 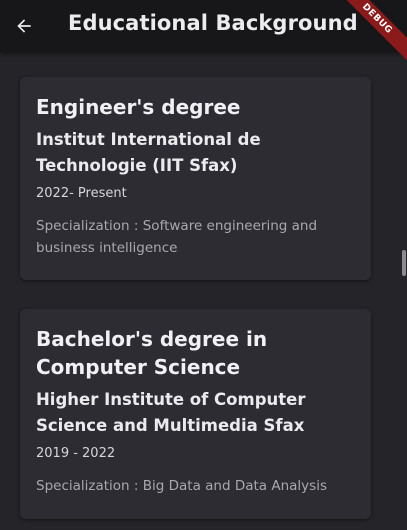 I want to click on degree-title: Bachelor's degree in Computer Science, so click(x=152, y=353).